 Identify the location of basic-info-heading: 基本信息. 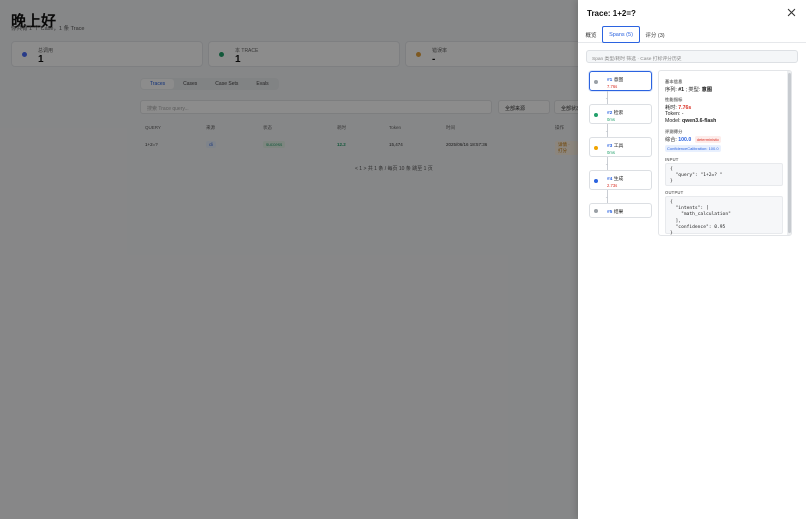
(674, 81).